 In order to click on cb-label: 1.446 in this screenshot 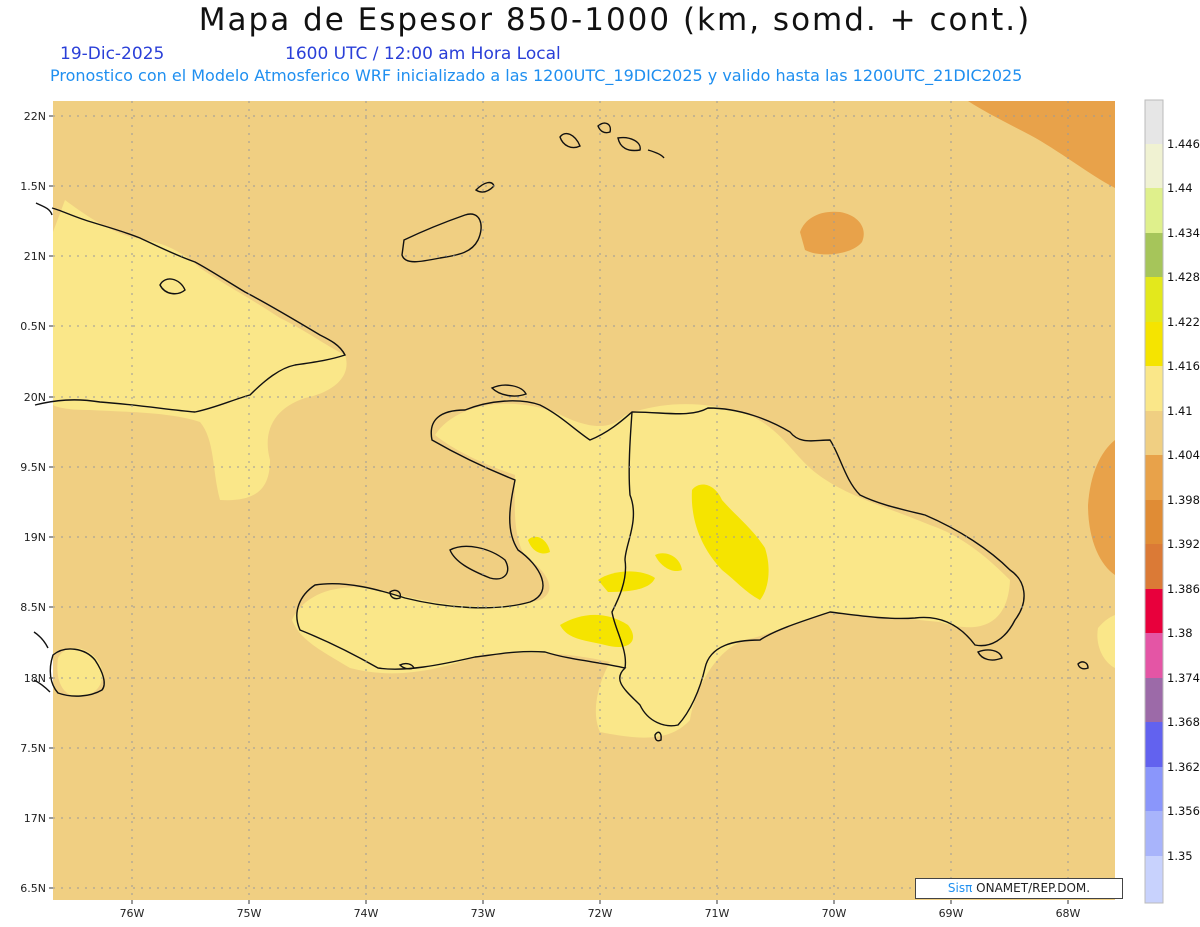, I will do `click(1183, 144)`.